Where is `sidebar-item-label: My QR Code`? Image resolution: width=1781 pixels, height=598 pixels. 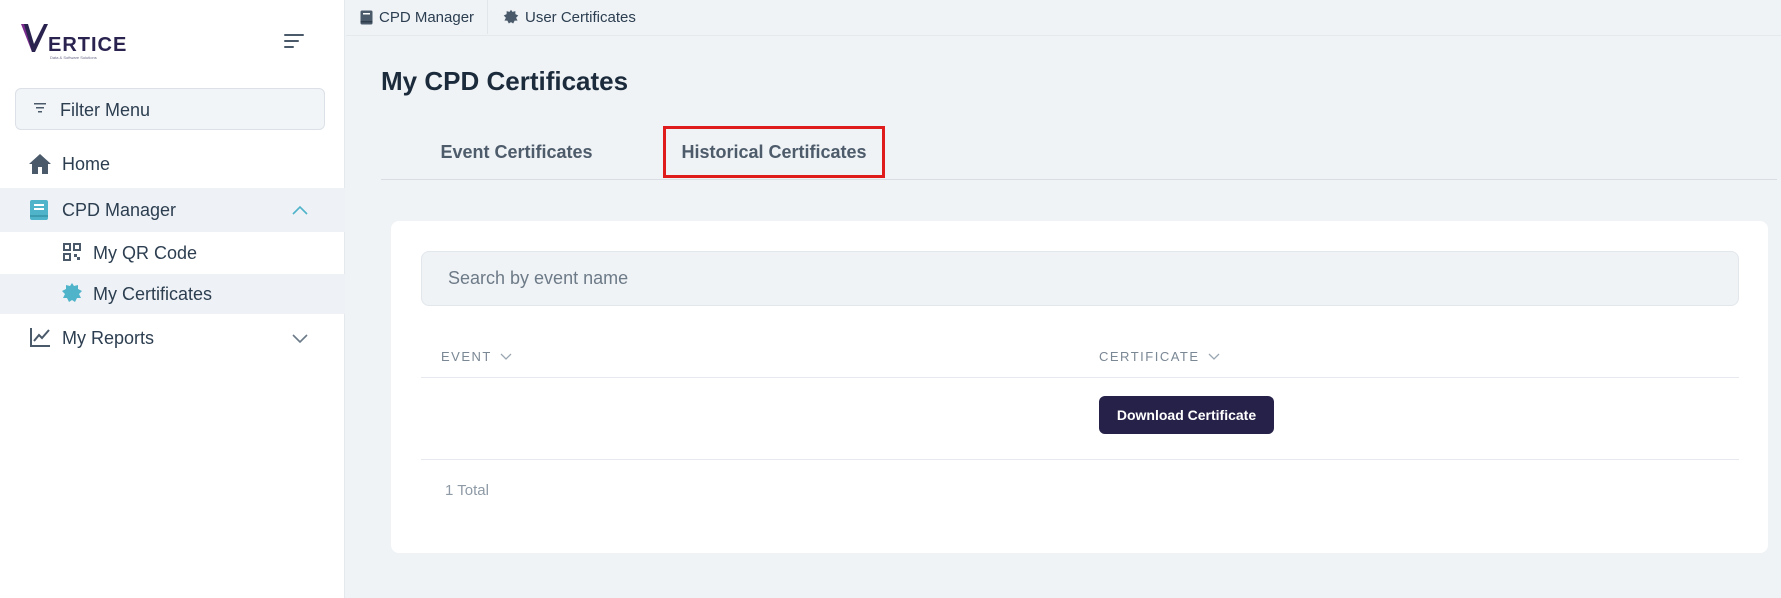
sidebar-item-label: My QR Code is located at coordinates (145, 253).